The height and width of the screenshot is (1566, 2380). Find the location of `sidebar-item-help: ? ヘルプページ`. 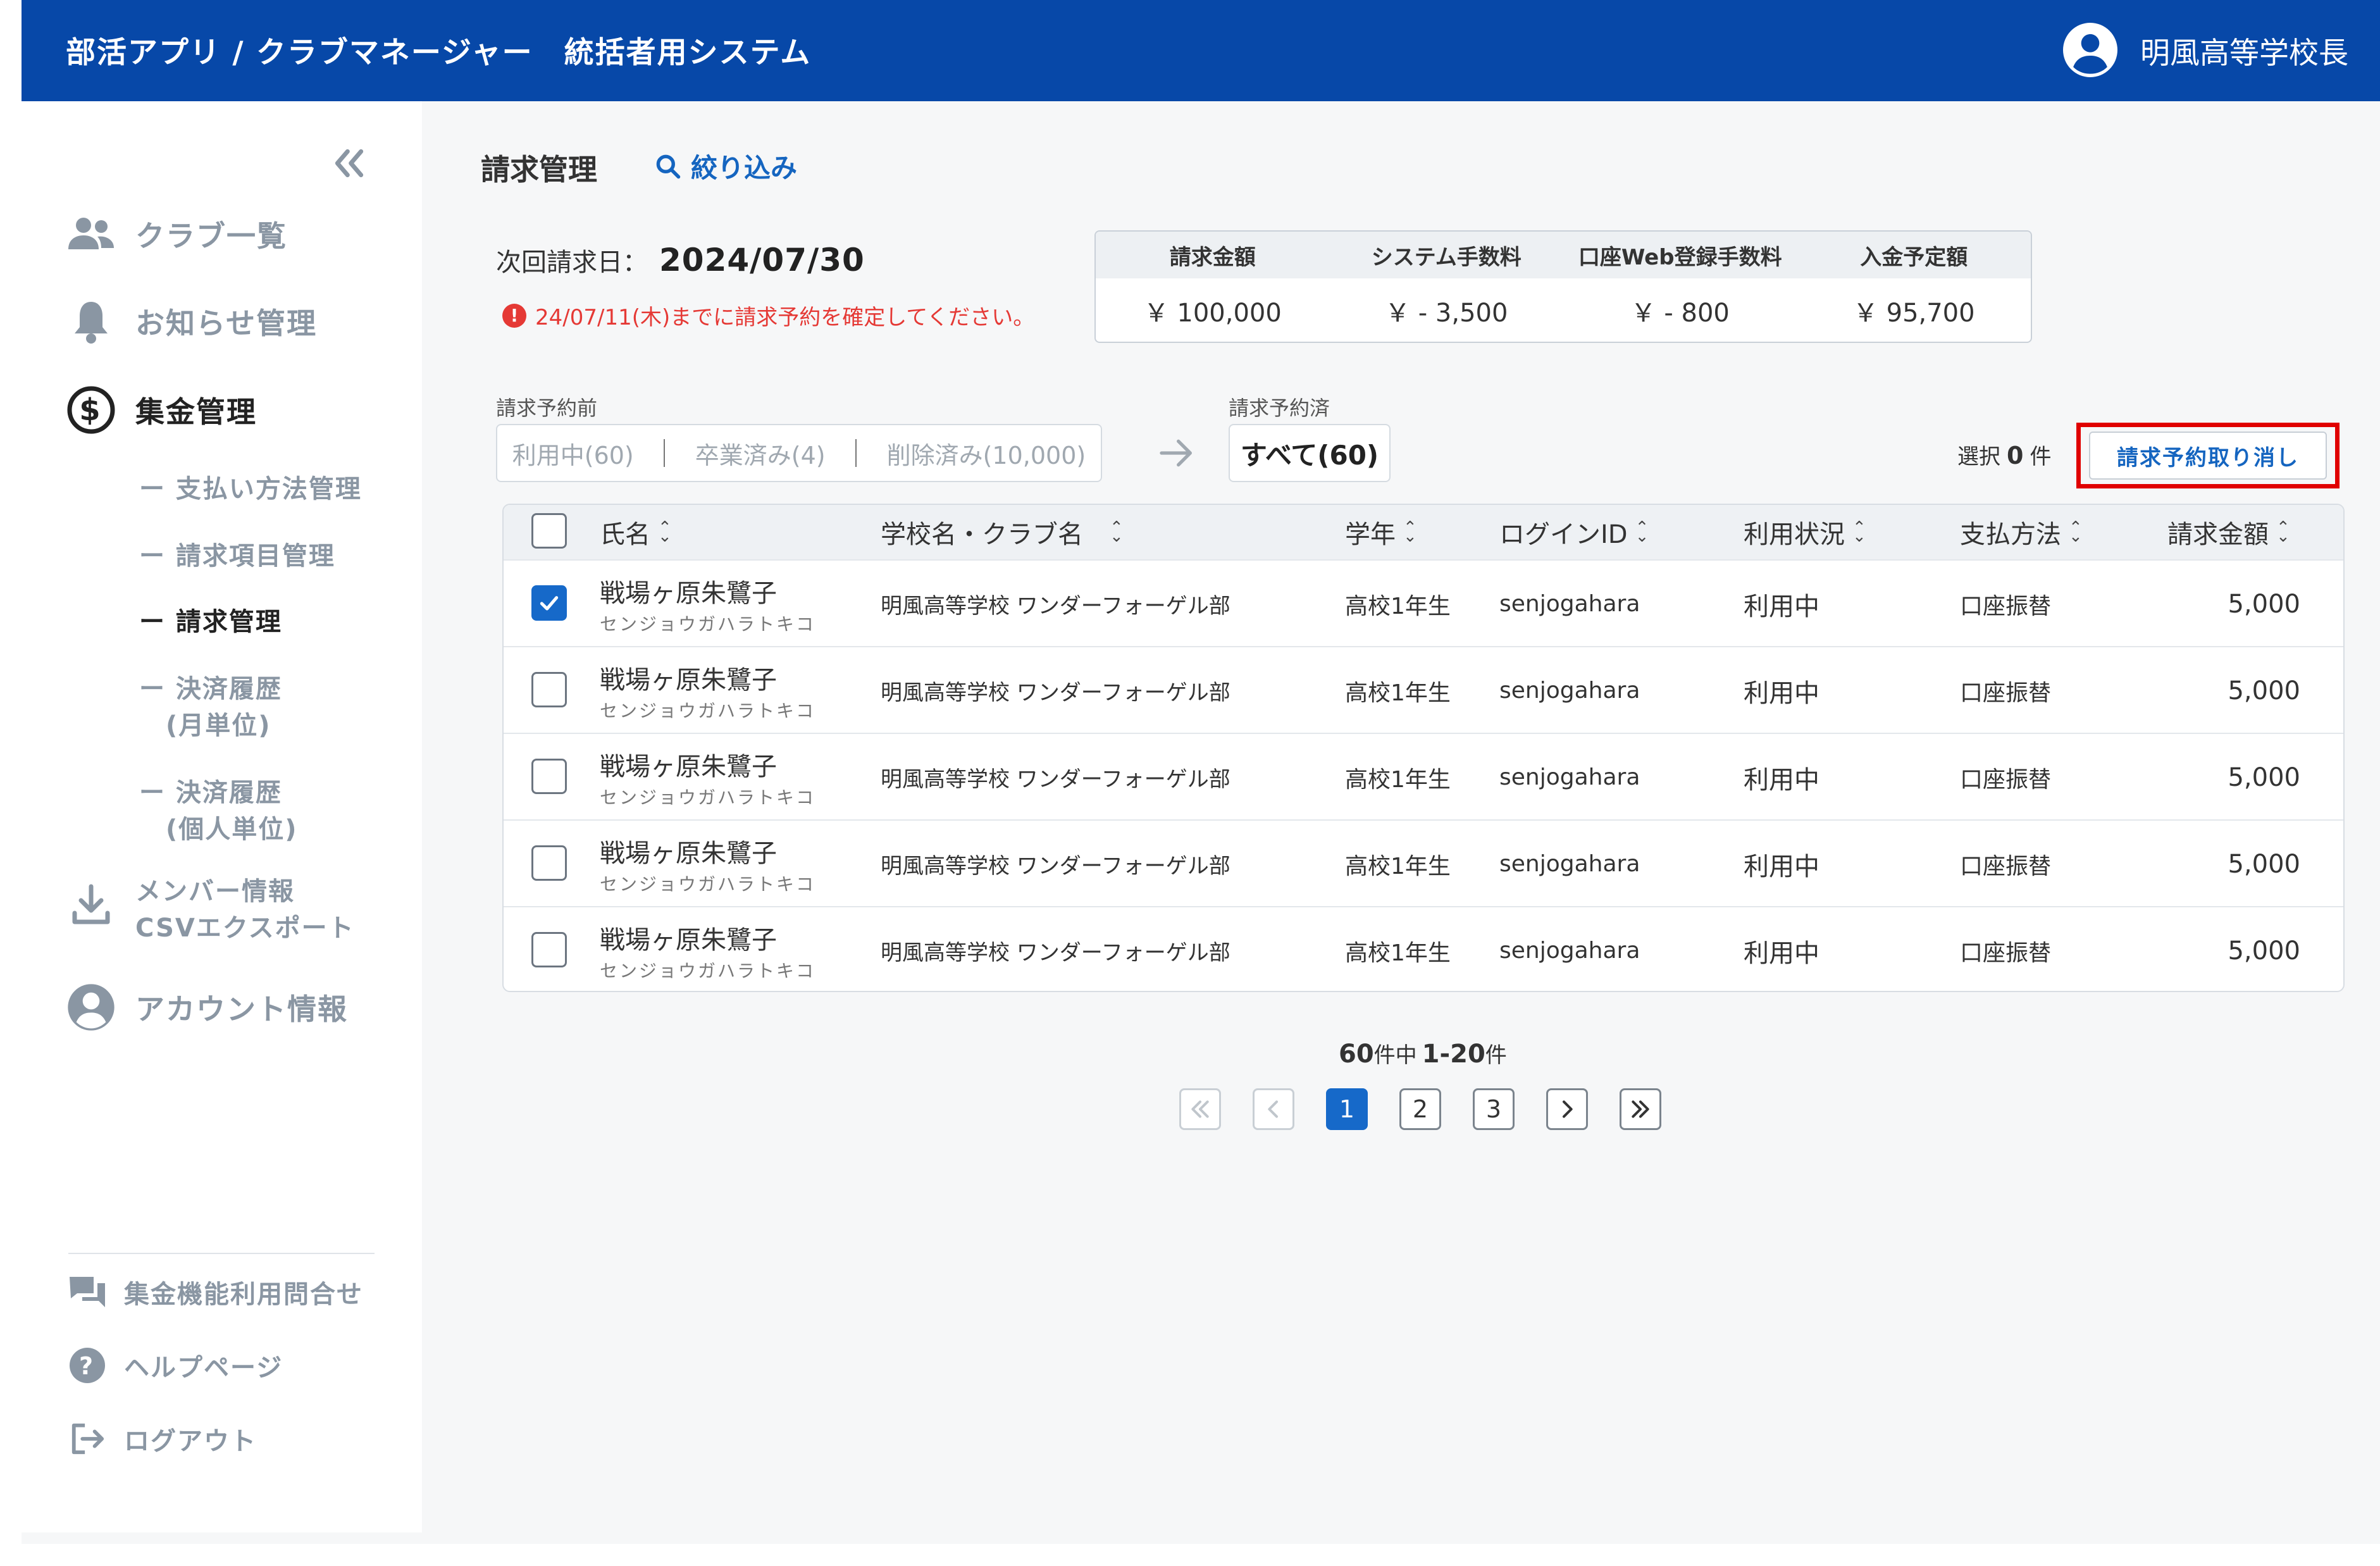

sidebar-item-help: ? ヘルプページ is located at coordinates (175, 1365).